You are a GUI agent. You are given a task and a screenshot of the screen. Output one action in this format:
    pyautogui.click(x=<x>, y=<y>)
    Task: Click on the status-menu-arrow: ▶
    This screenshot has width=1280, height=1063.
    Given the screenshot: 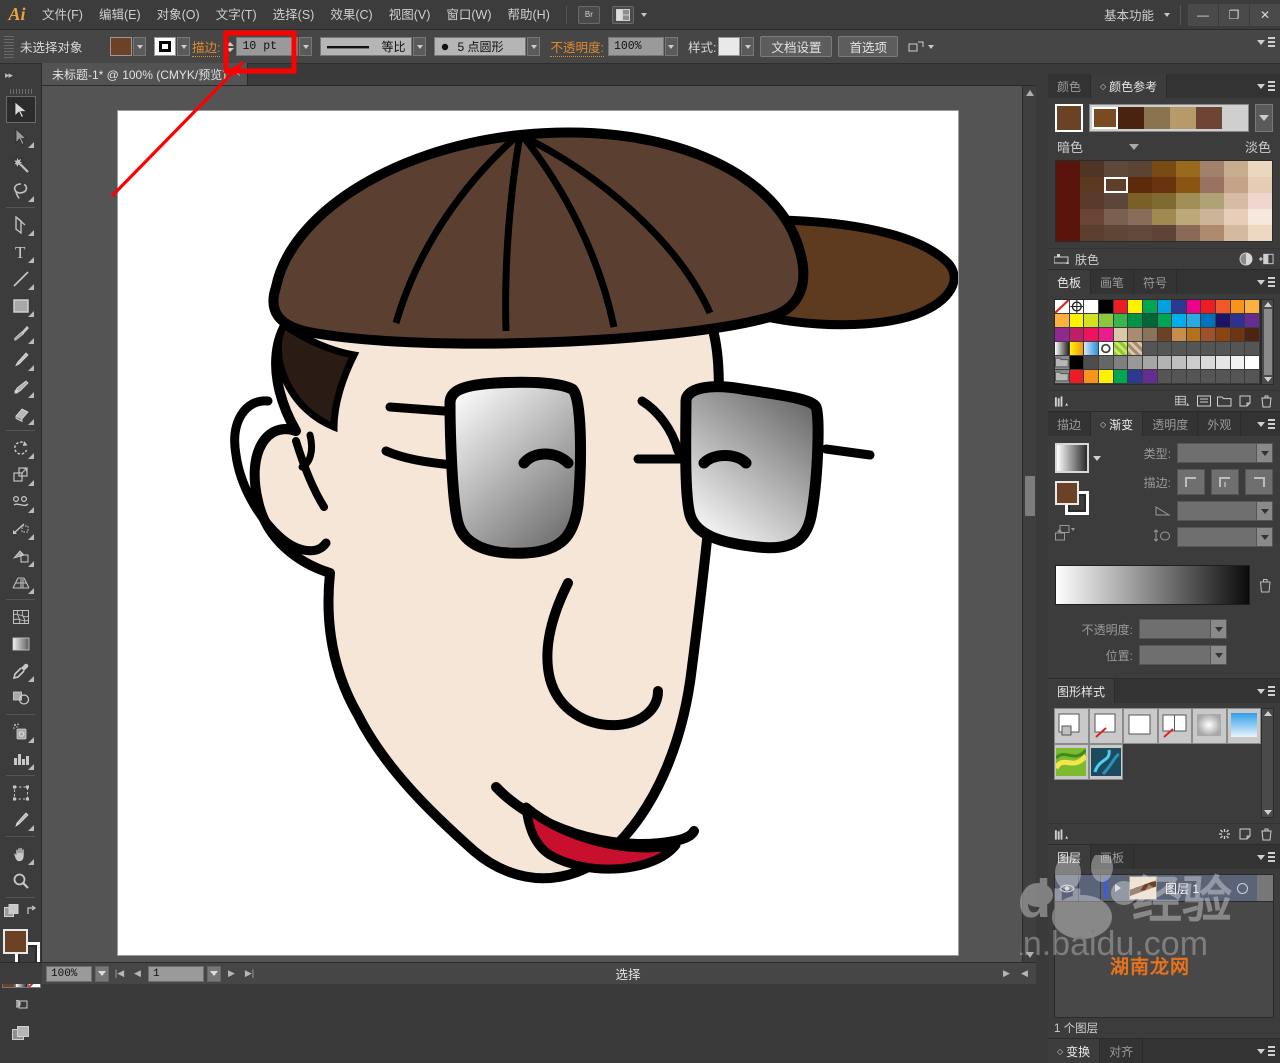 What is the action you would take?
    pyautogui.click(x=1006, y=974)
    